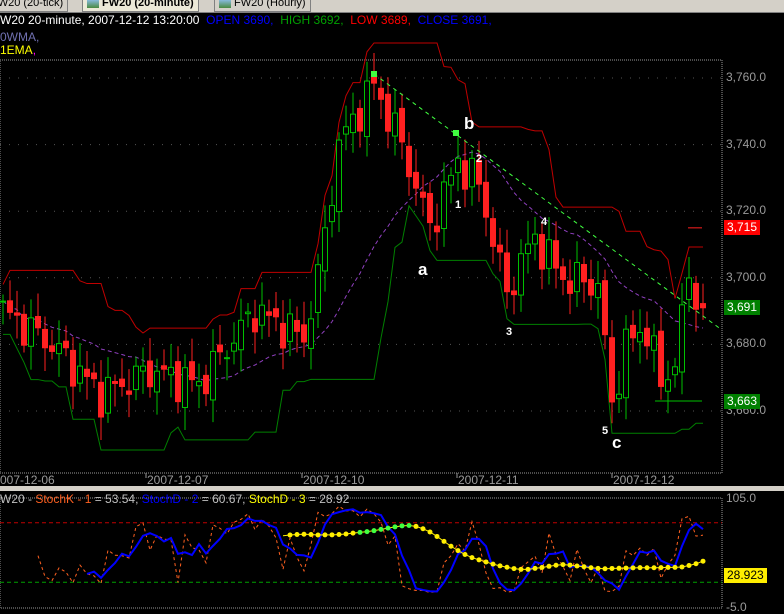  Describe the element at coordinates (488, 480) in the screenshot. I see `date-label: 2007-12-11` at that location.